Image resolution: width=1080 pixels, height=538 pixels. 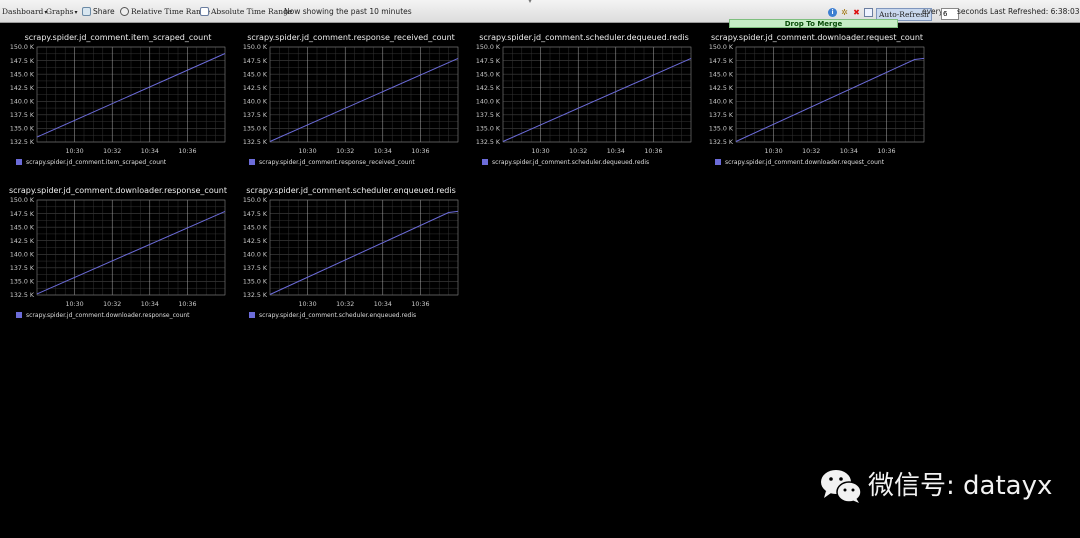 What do you see at coordinates (960, 486) in the screenshot?
I see `watermark-text: 微信号: datayx` at bounding box center [960, 486].